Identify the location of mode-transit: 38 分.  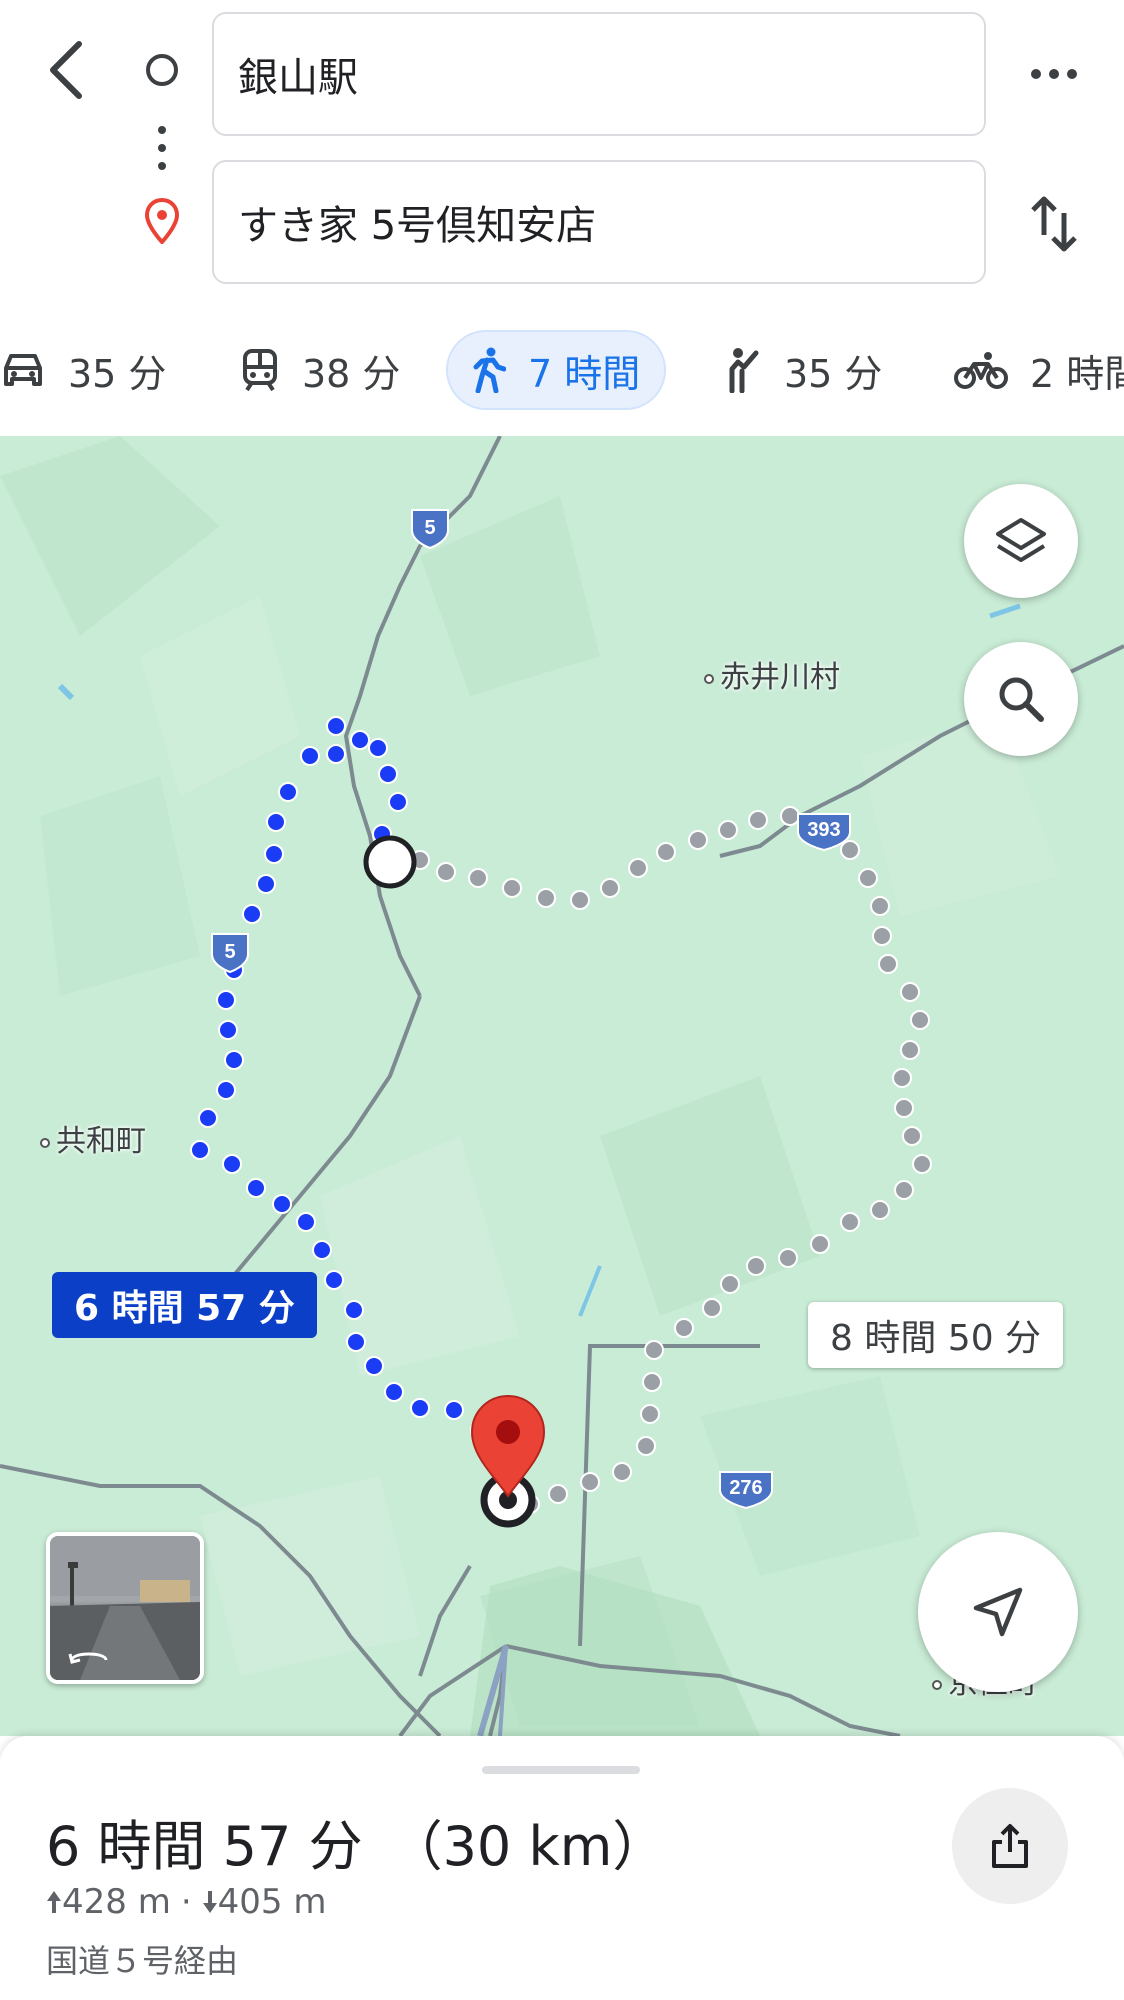
(320, 370).